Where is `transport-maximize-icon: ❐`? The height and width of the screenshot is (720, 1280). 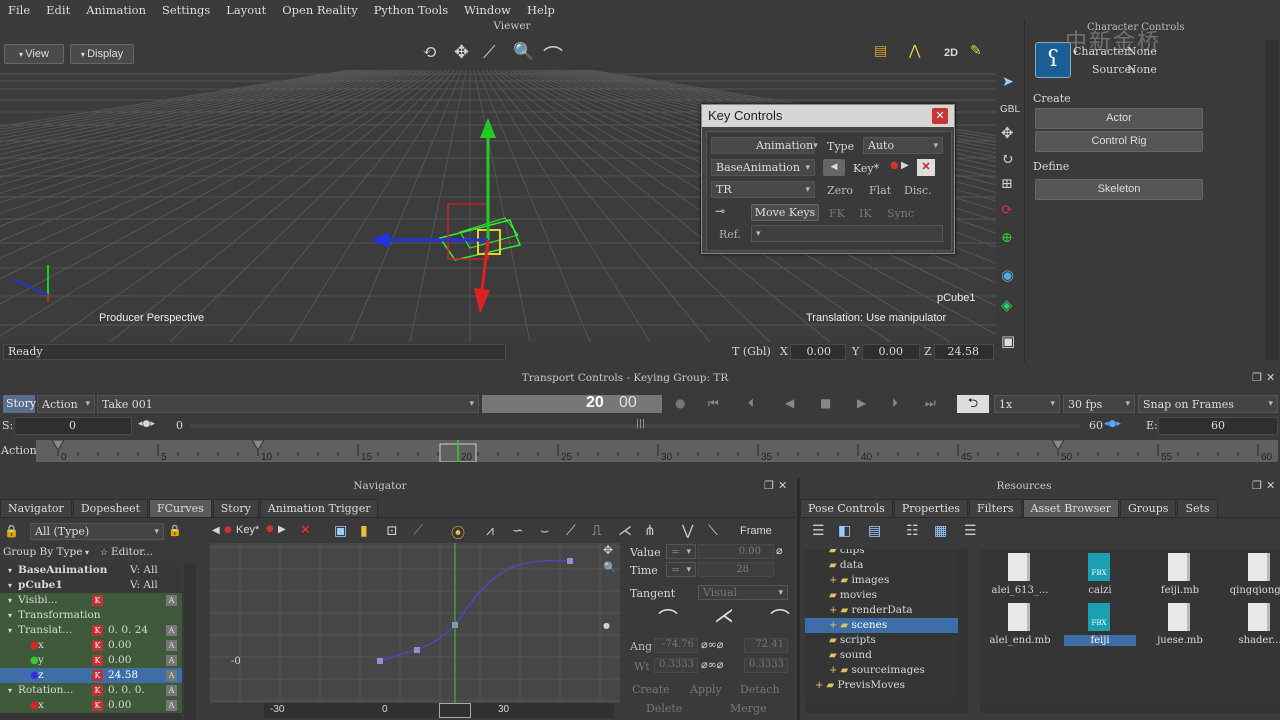 transport-maximize-icon: ❐ is located at coordinates (1257, 377).